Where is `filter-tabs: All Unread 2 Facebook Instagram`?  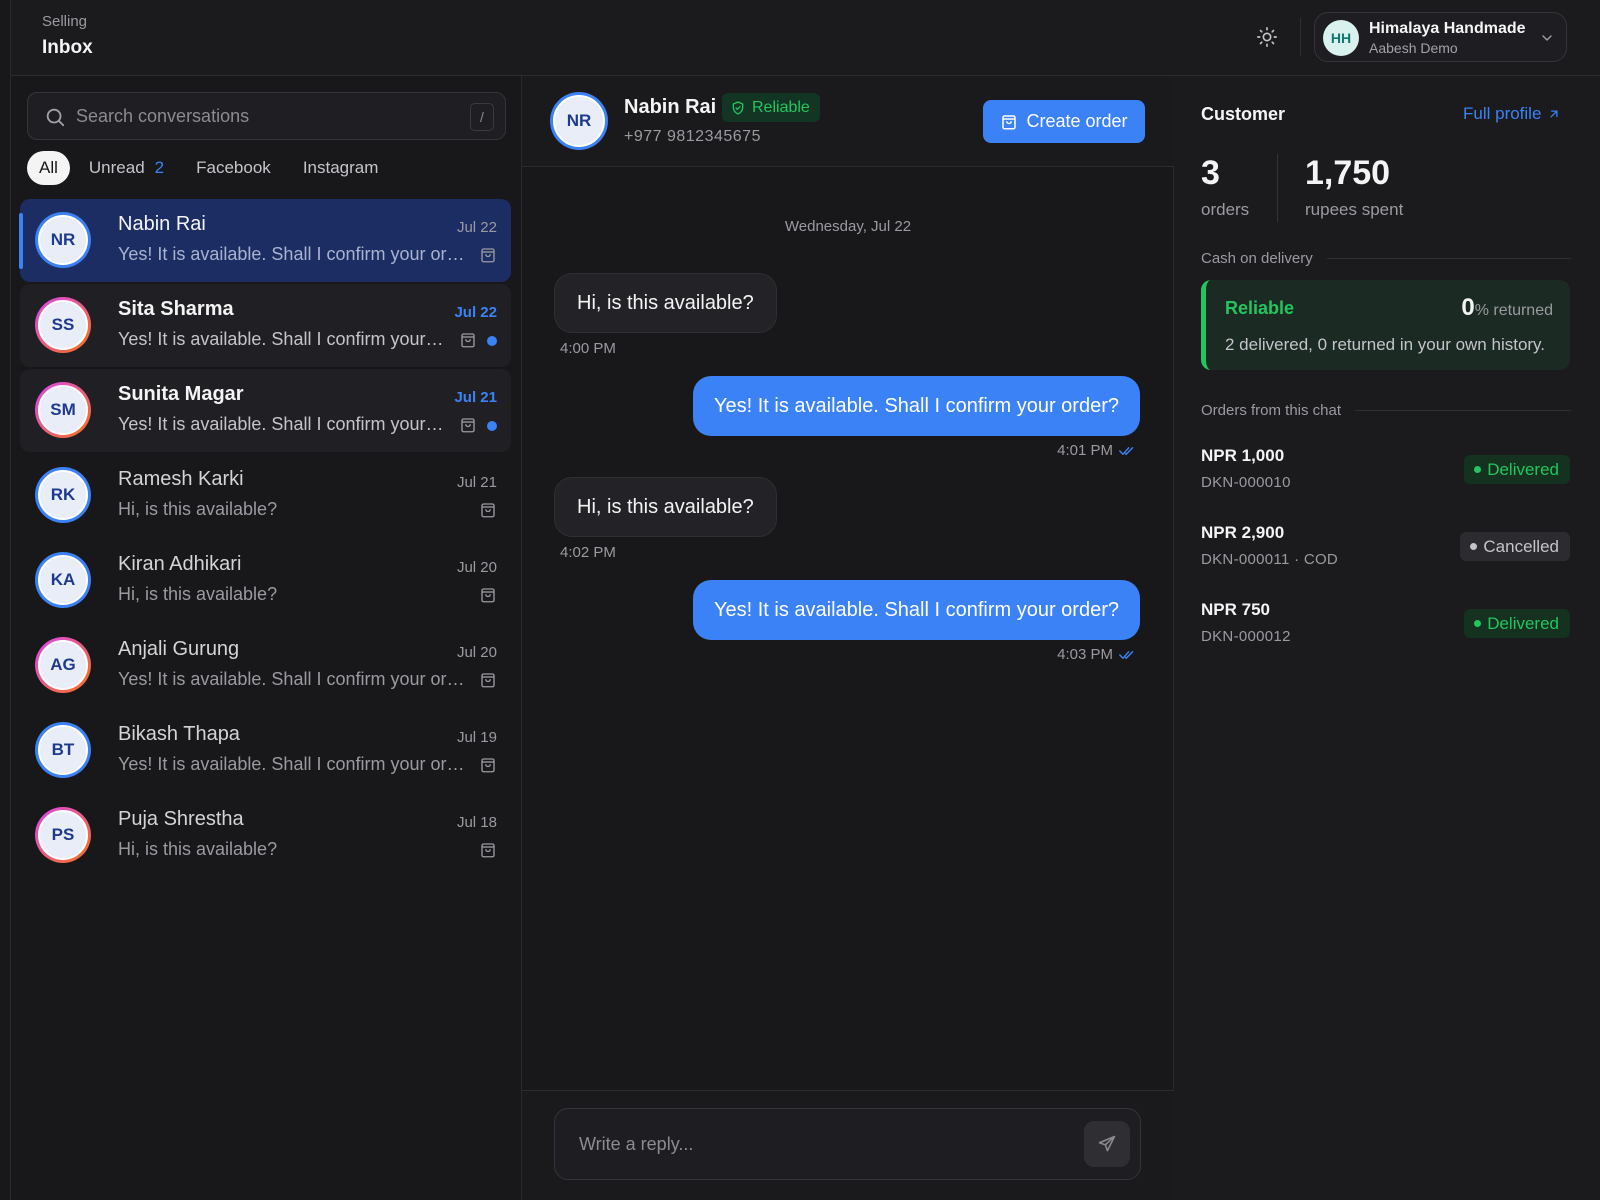
filter-tabs: All Unread 2 Facebook Instagram is located at coordinates (211, 168).